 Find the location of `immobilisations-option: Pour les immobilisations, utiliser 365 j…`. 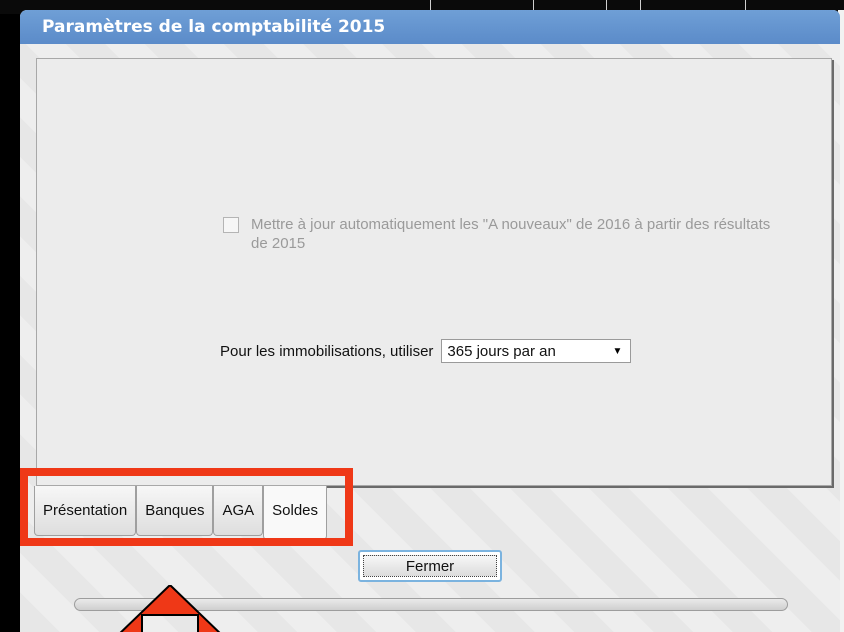

immobilisations-option: Pour les immobilisations, utiliser 365 j… is located at coordinates (426, 351).